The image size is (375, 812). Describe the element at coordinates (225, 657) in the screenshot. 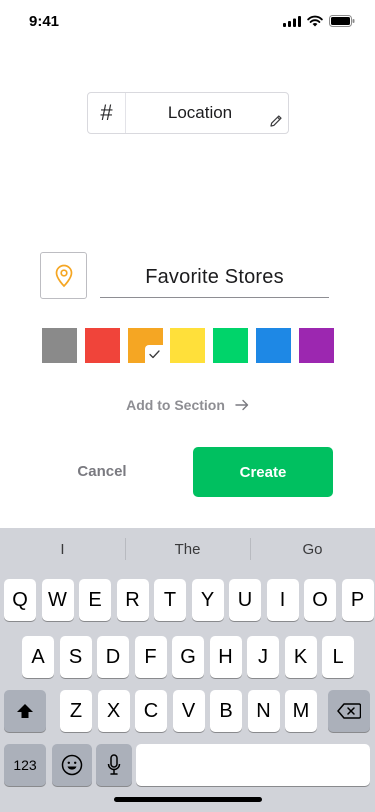

I see `key-h: H` at that location.